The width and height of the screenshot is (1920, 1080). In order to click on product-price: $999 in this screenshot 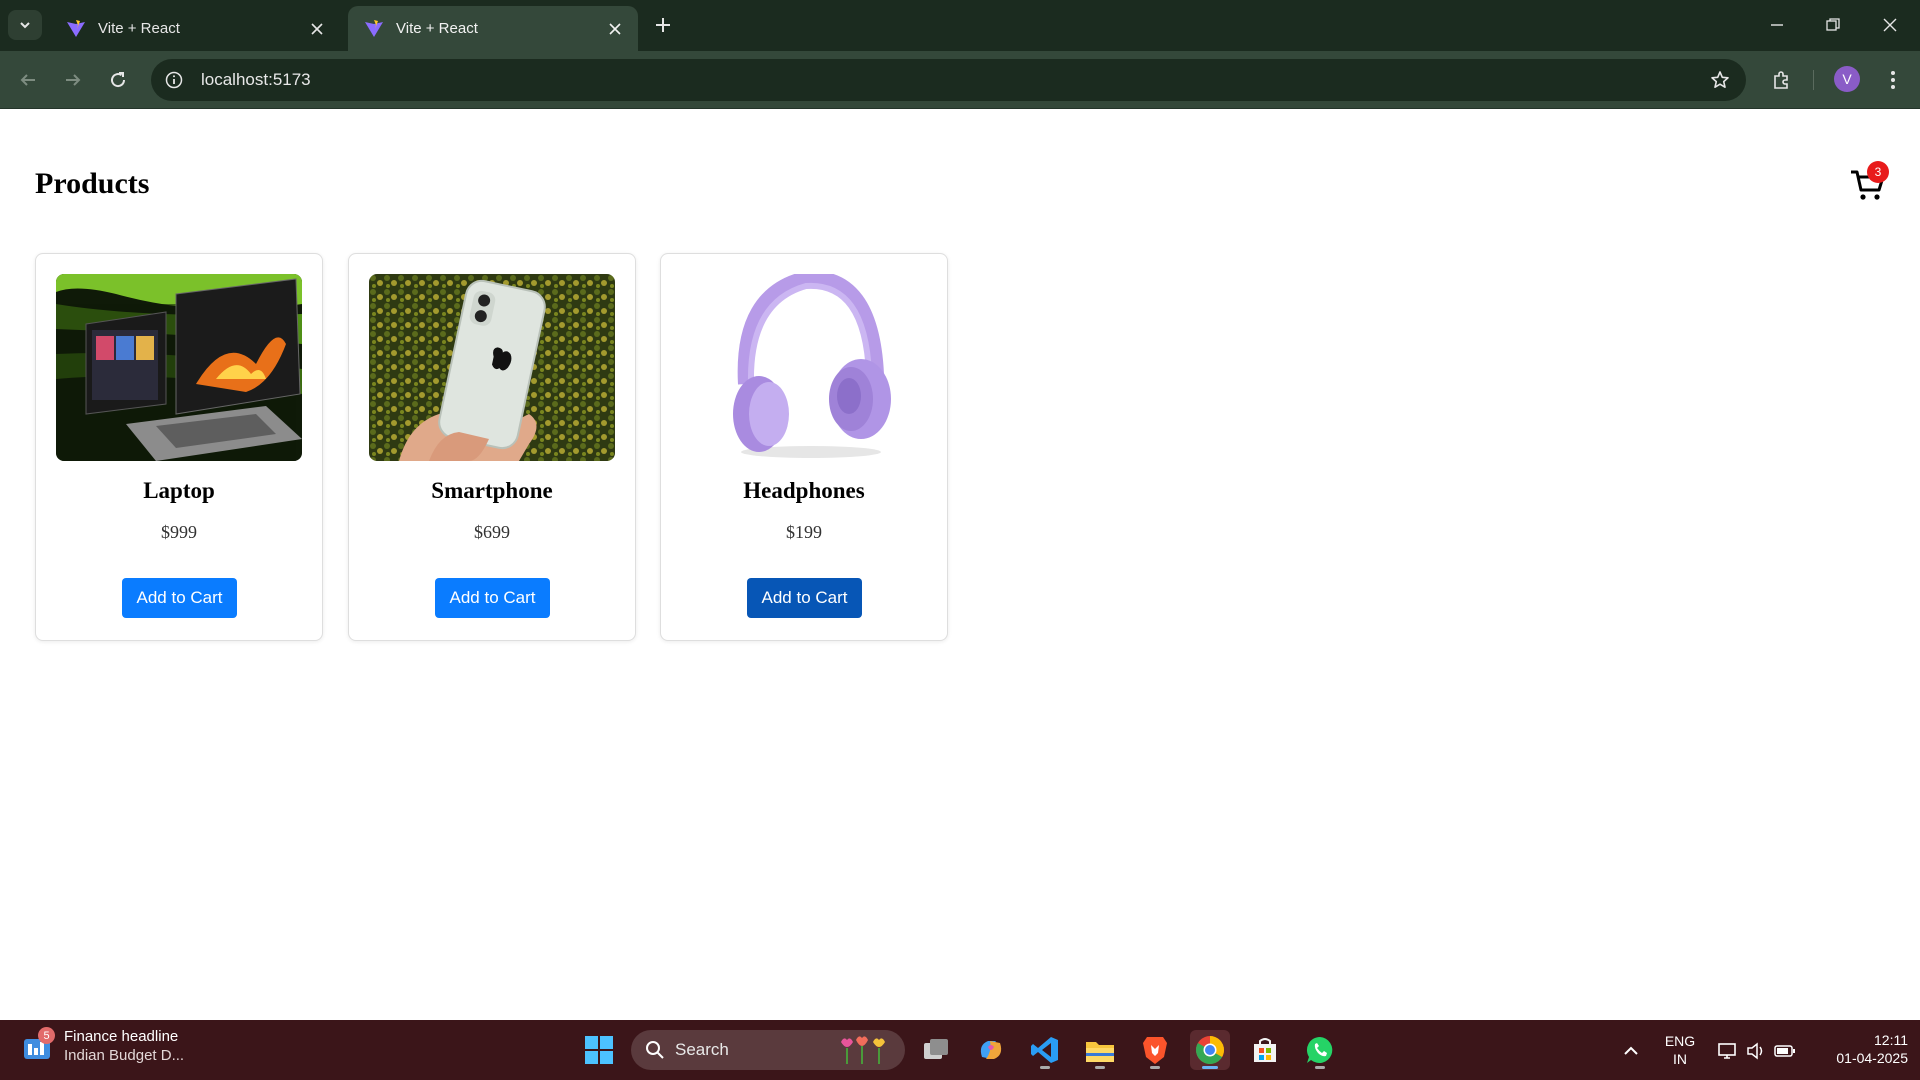, I will do `click(179, 532)`.